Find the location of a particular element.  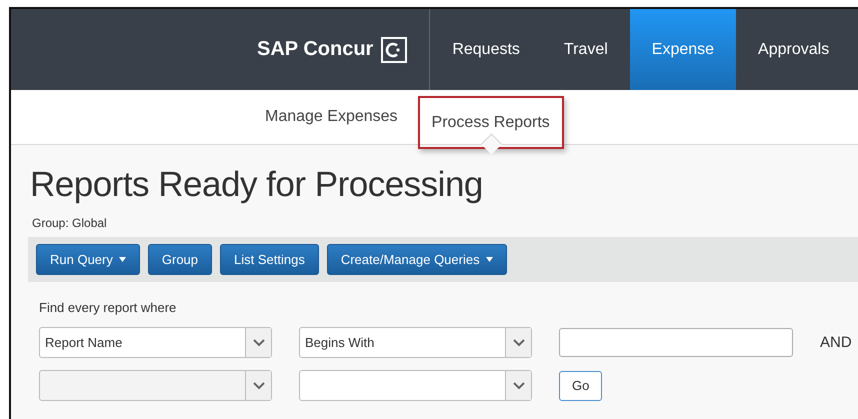

field-dropdown is located at coordinates (155, 385).